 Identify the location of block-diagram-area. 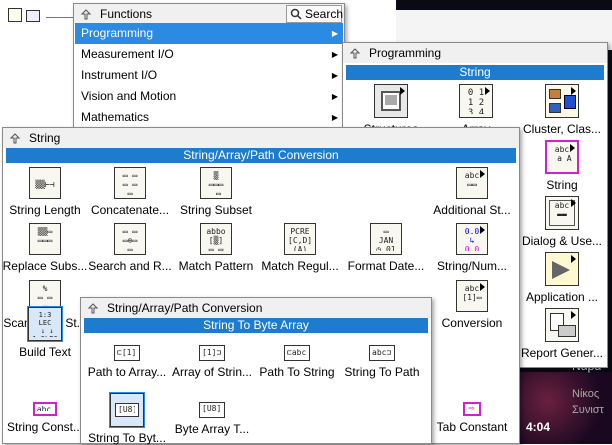
(37, 65).